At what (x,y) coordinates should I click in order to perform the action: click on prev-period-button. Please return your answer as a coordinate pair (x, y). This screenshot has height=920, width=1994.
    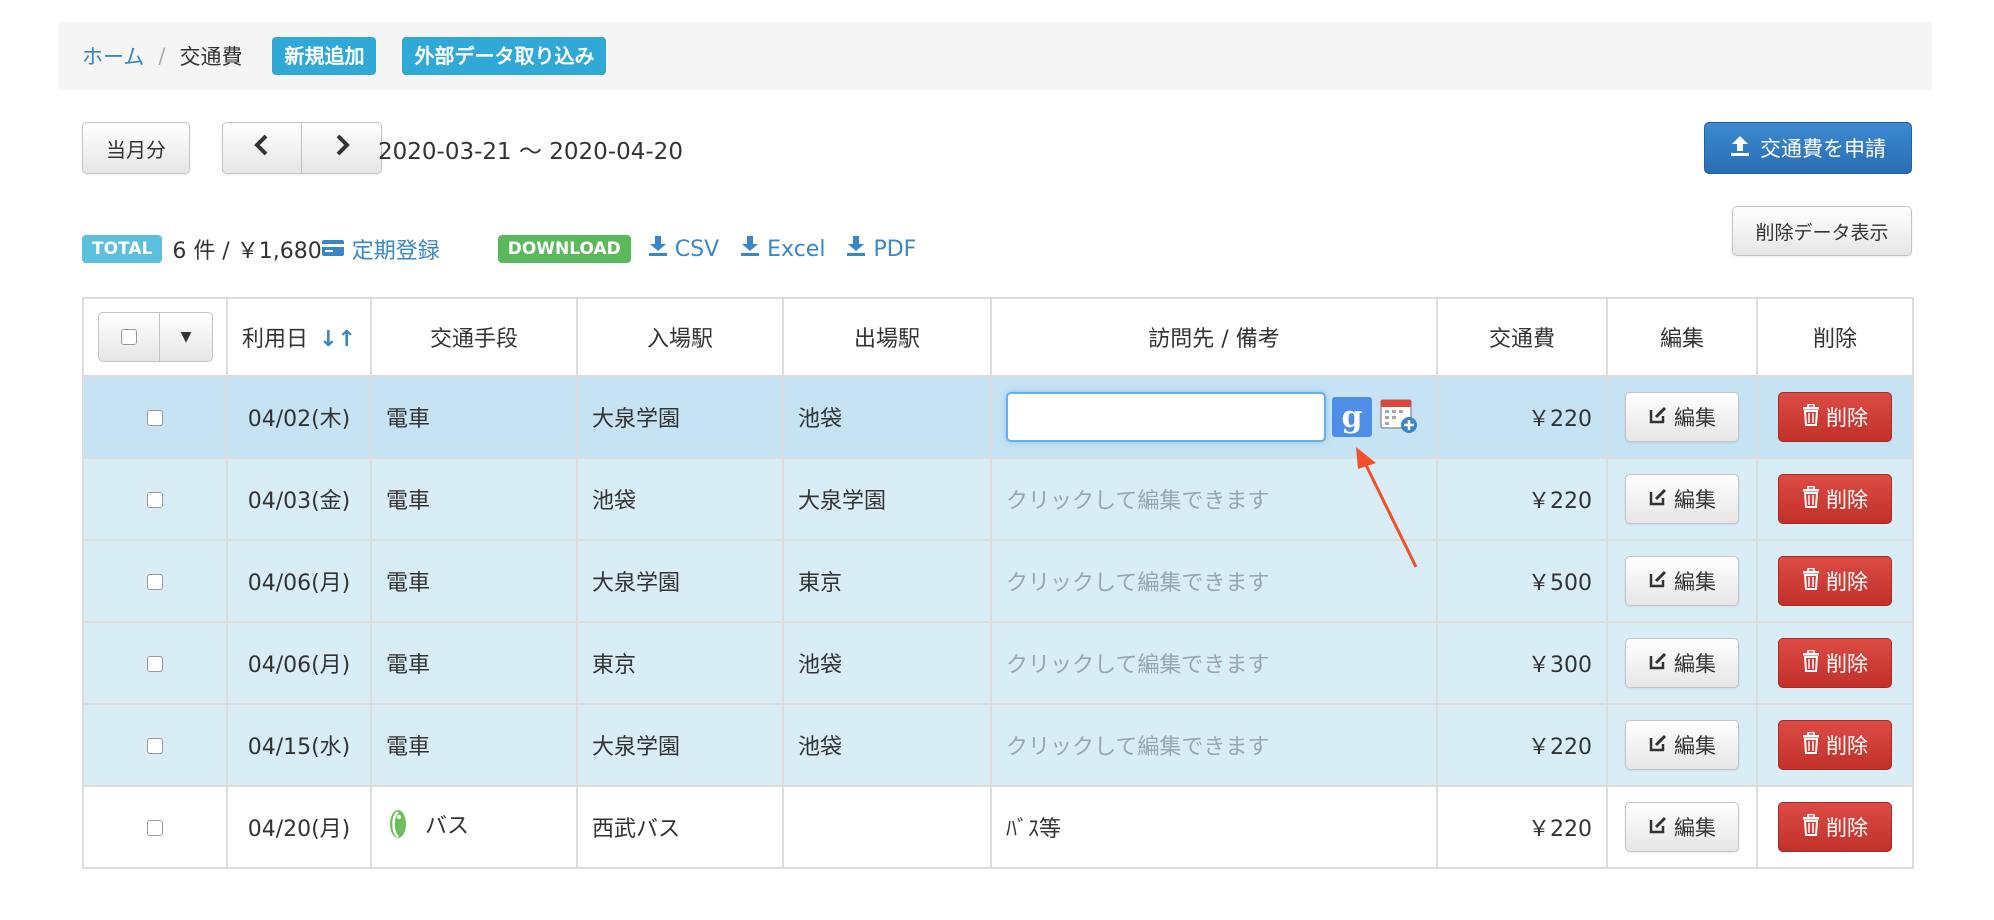
    Looking at the image, I should click on (262, 148).